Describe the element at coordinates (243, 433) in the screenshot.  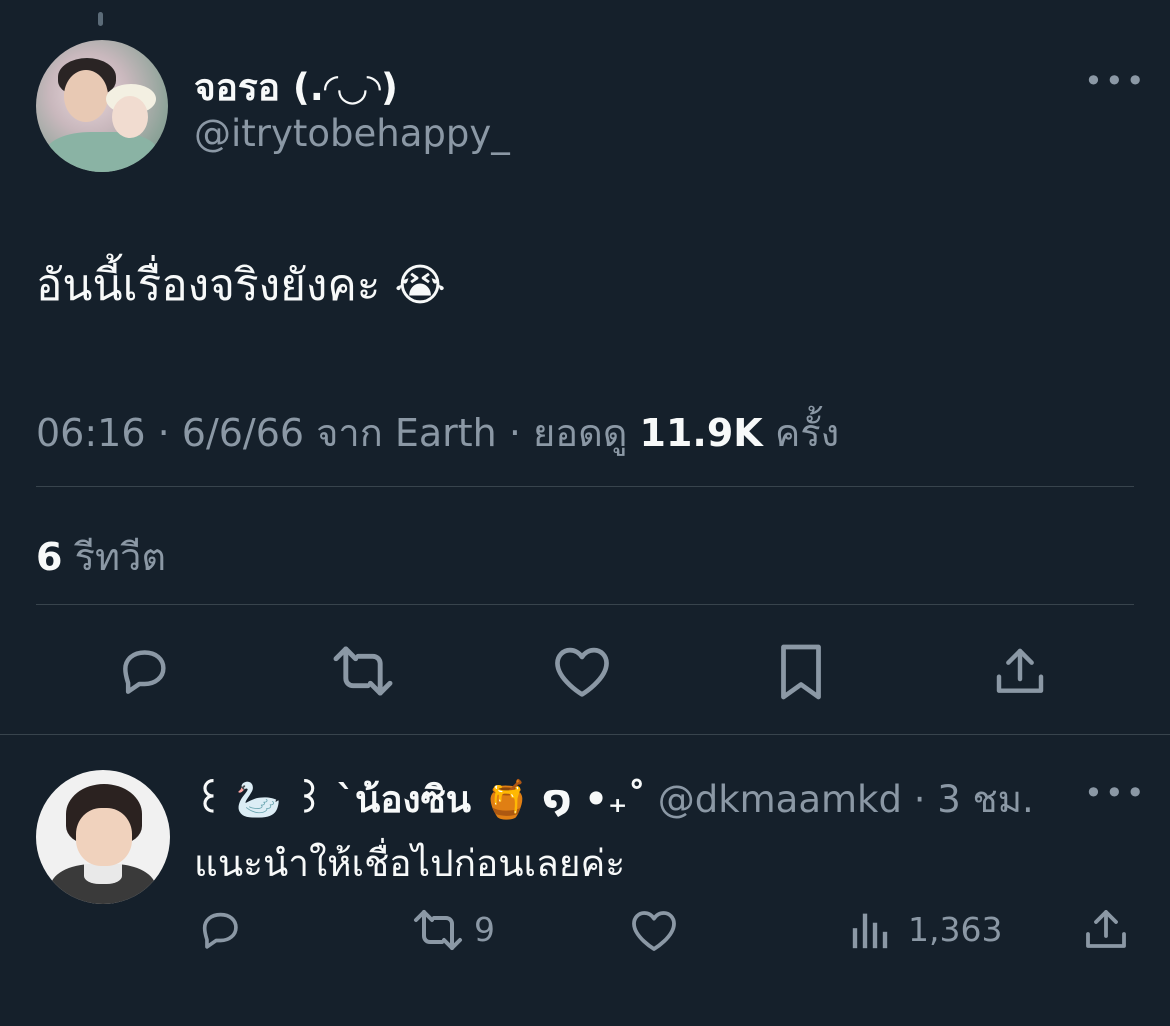
I see `tweet-date: 6/6/66` at that location.